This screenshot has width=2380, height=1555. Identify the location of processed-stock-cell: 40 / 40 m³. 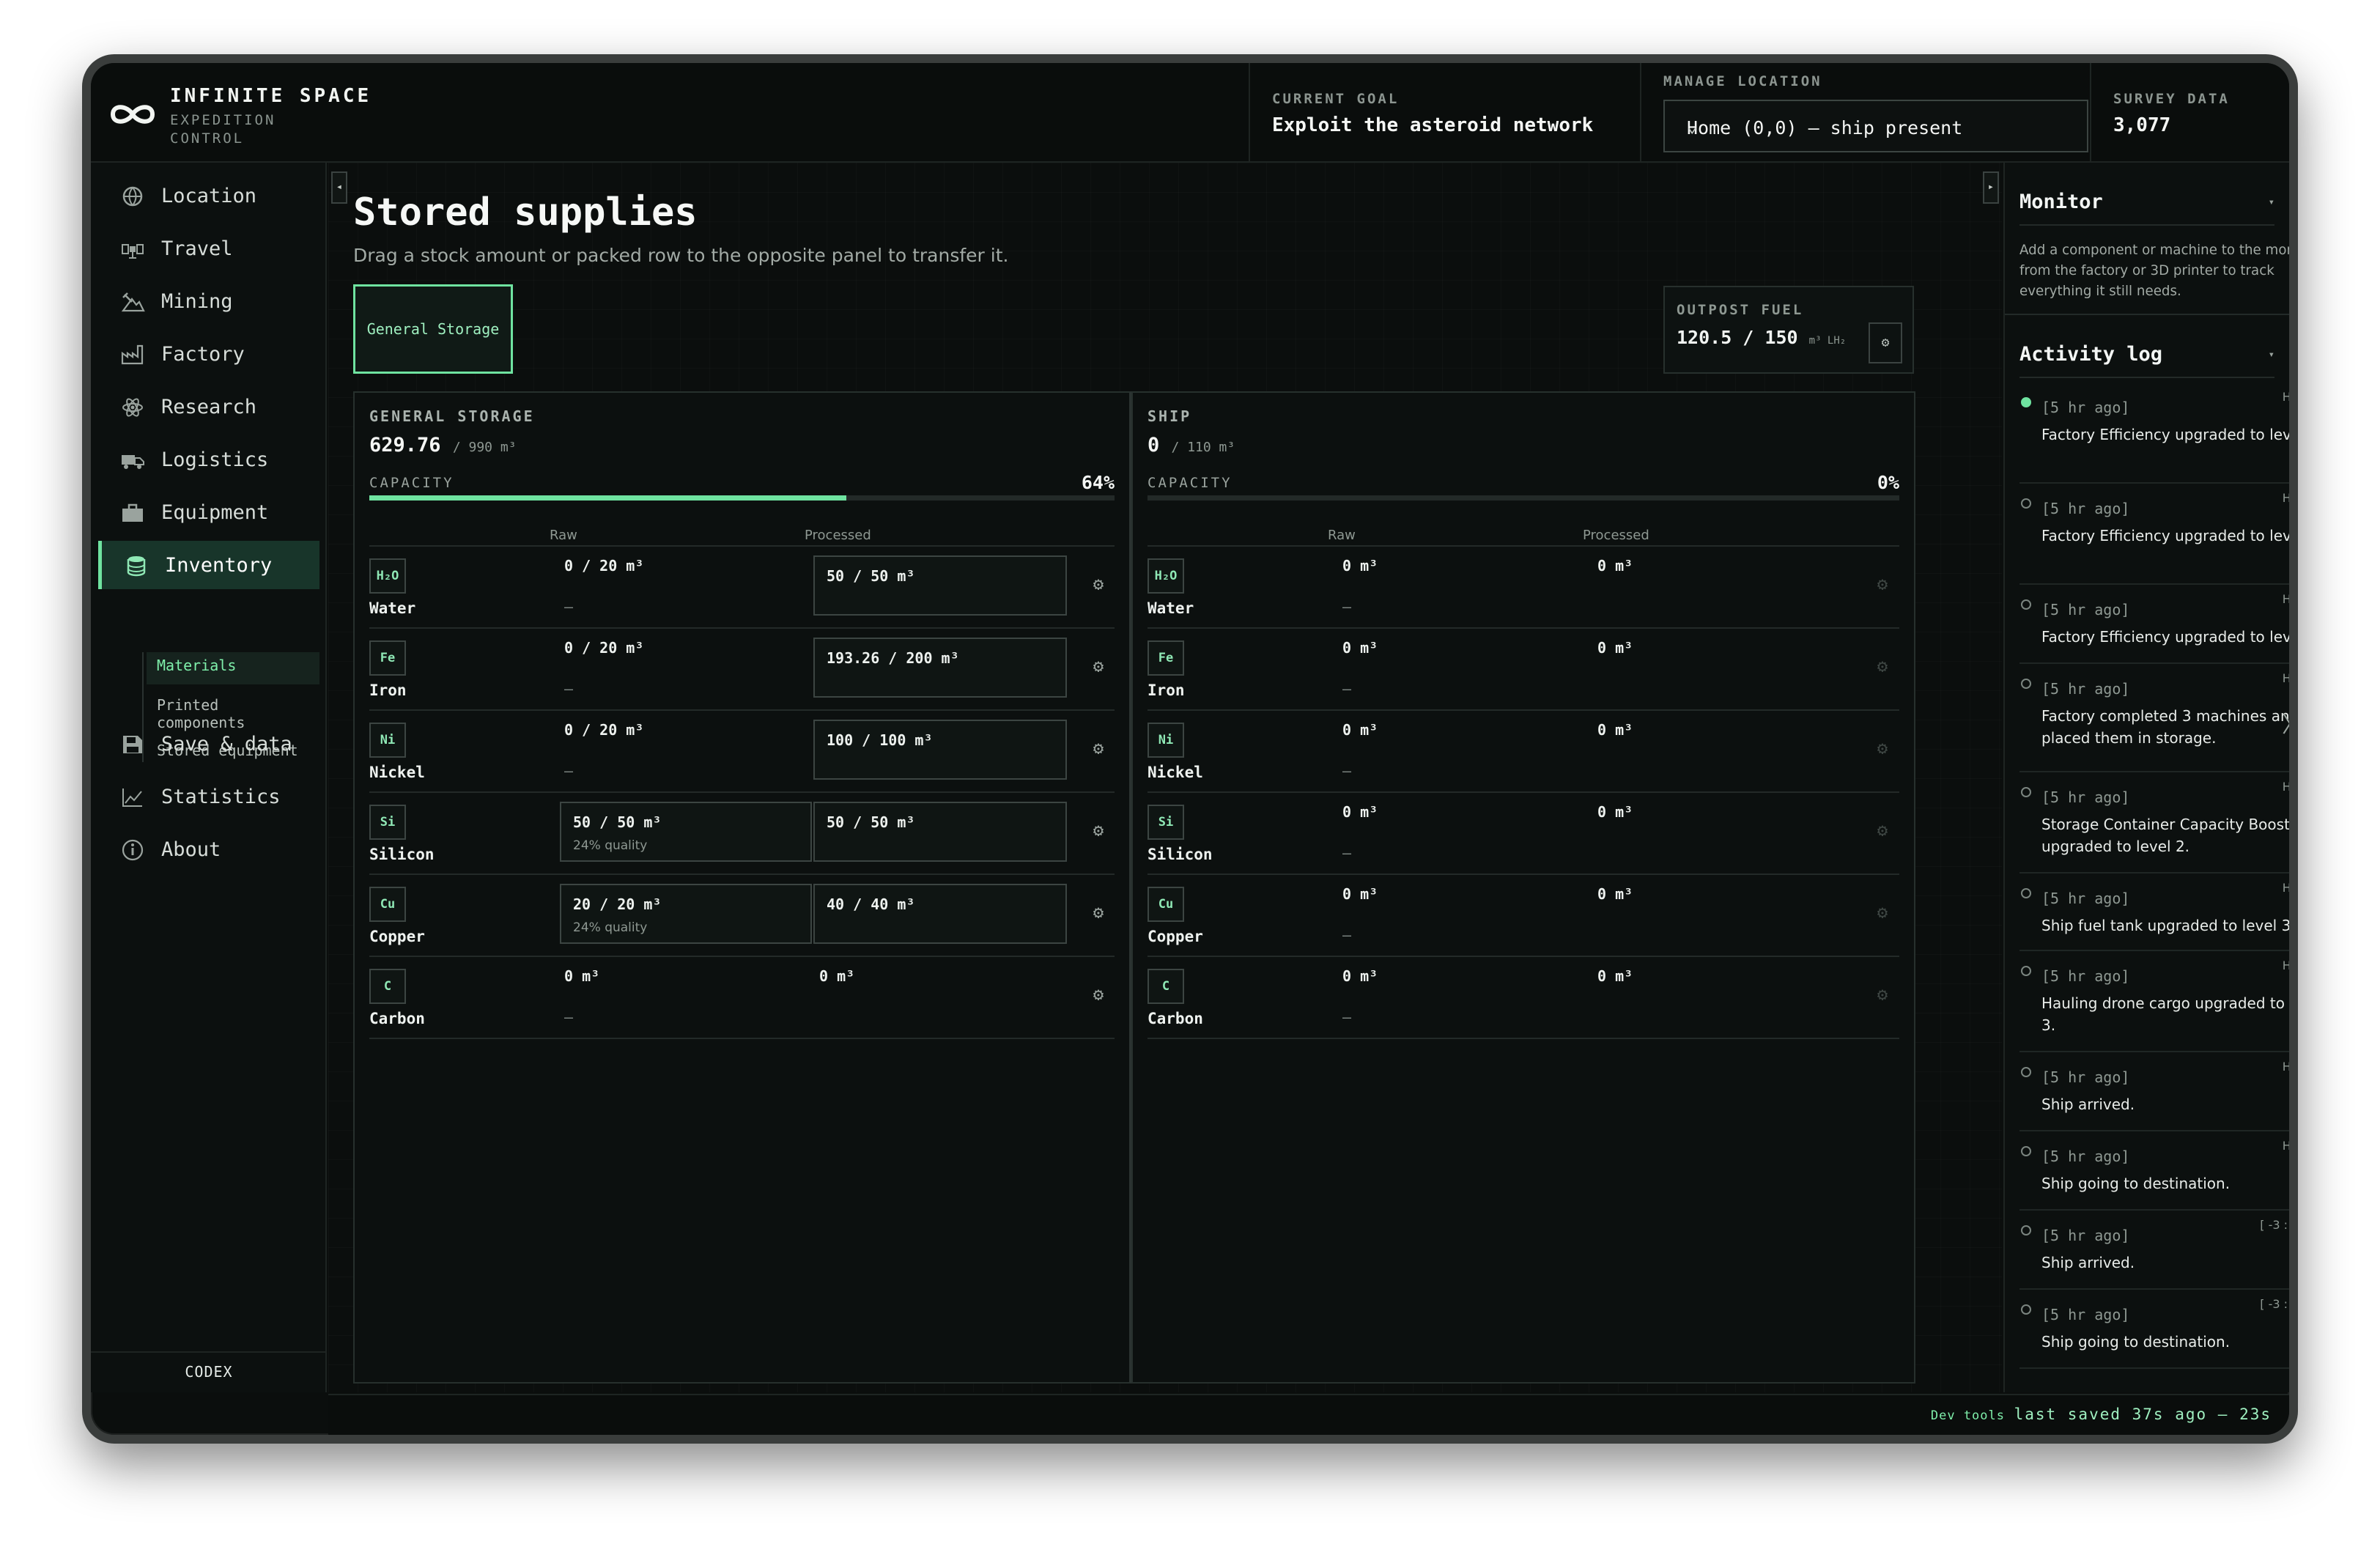
(940, 914).